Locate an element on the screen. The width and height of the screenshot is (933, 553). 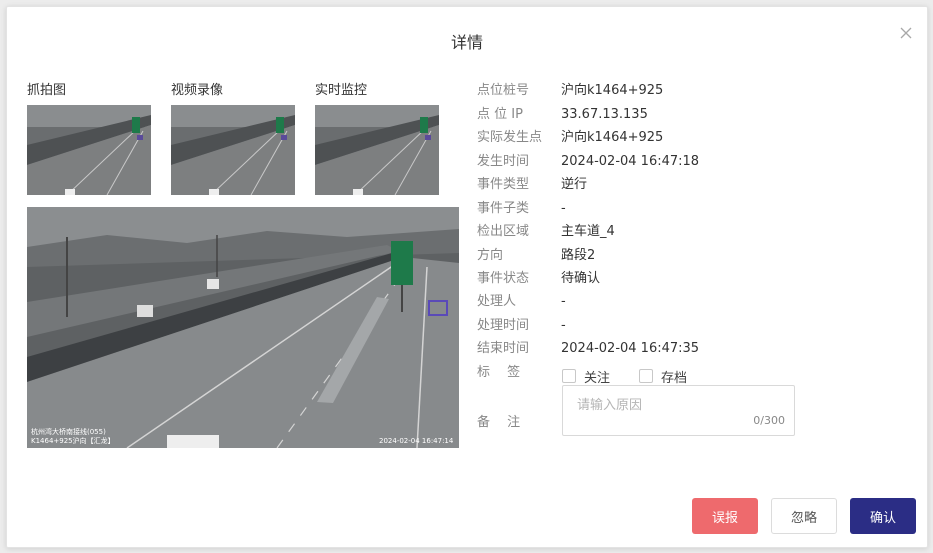
detail-value: 2024-02-04 16:47:18 is located at coordinates (630, 161).